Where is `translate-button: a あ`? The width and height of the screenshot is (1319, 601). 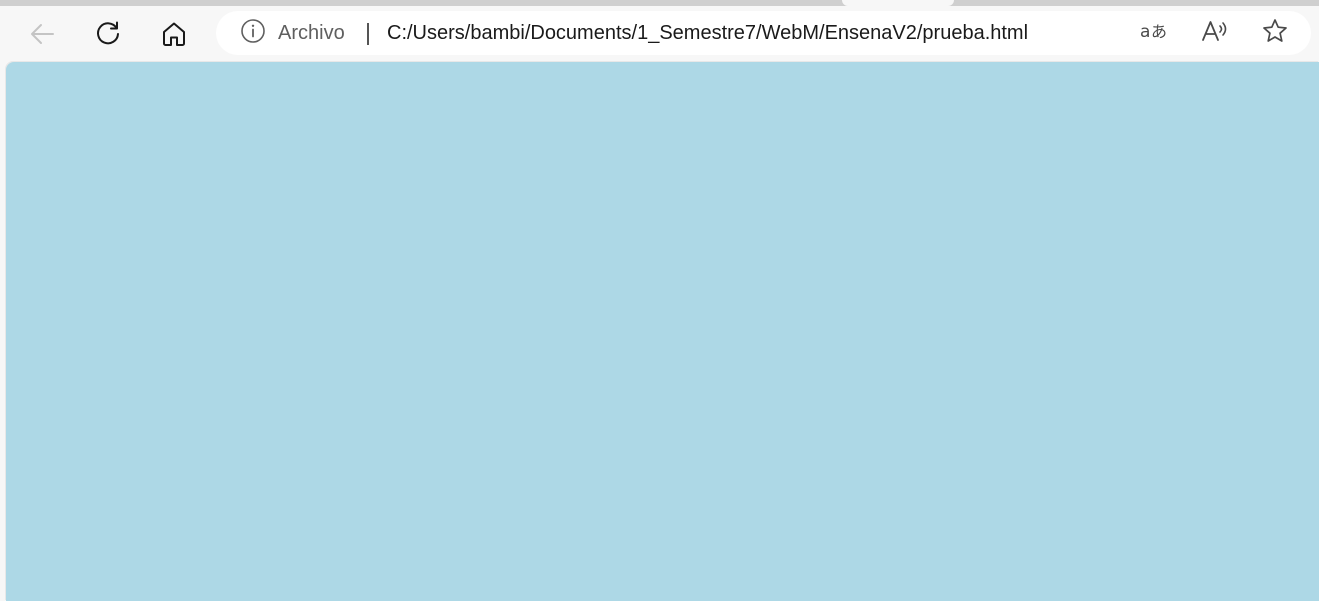
translate-button: a あ is located at coordinates (1154, 33).